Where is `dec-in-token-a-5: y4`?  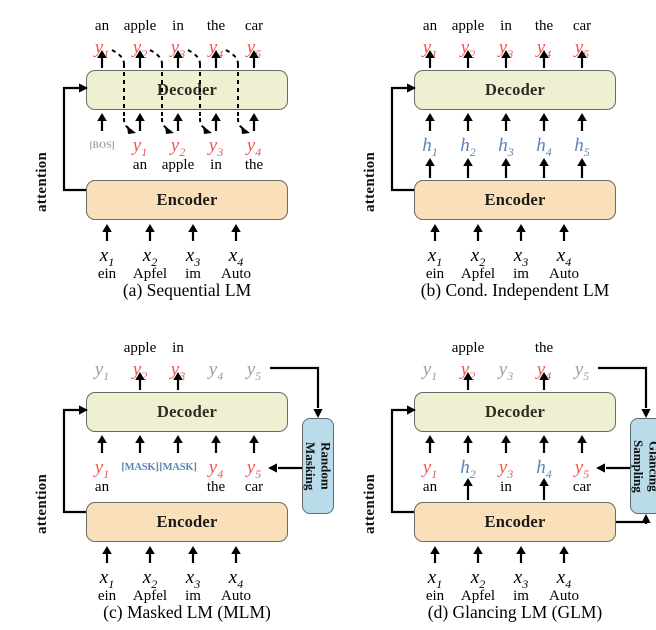
dec-in-token-a-5: y4 is located at coordinates (254, 147).